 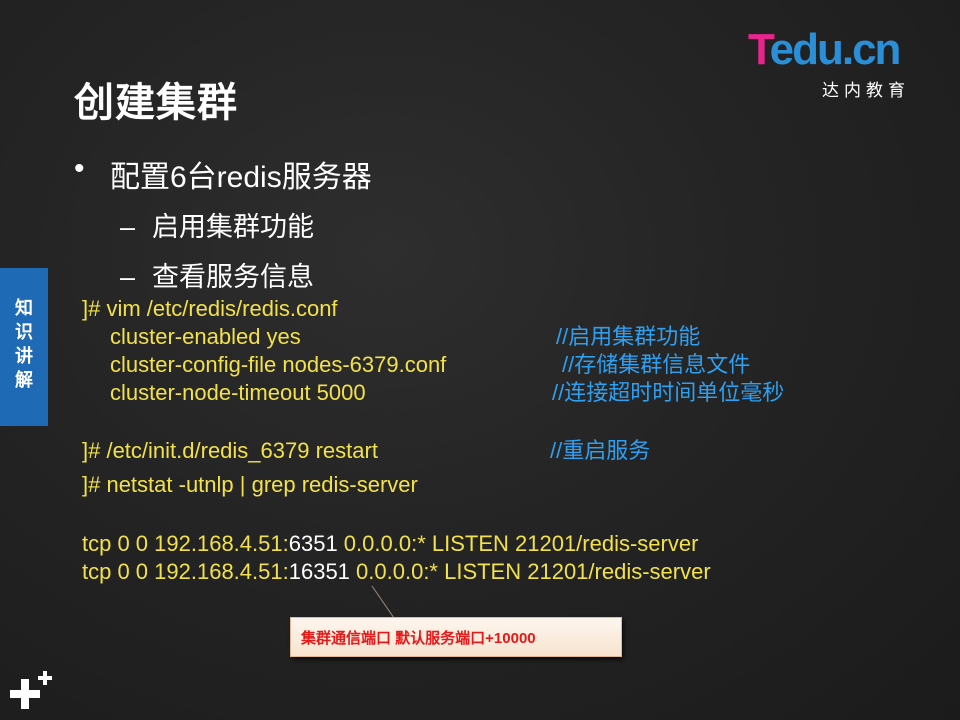 What do you see at coordinates (24, 380) in the screenshot?
I see `side-tab-char: 解` at bounding box center [24, 380].